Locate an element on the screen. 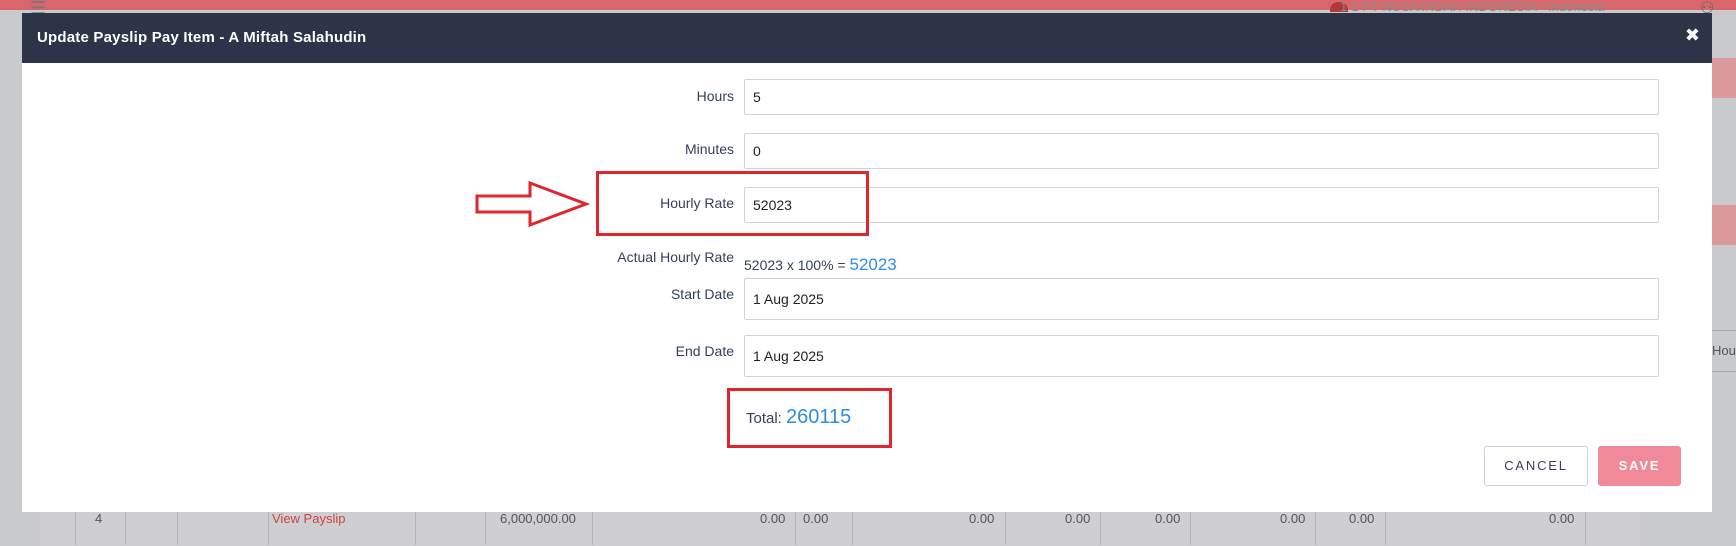 This screenshot has height=546, width=1736. start-date-input is located at coordinates (1201, 299).